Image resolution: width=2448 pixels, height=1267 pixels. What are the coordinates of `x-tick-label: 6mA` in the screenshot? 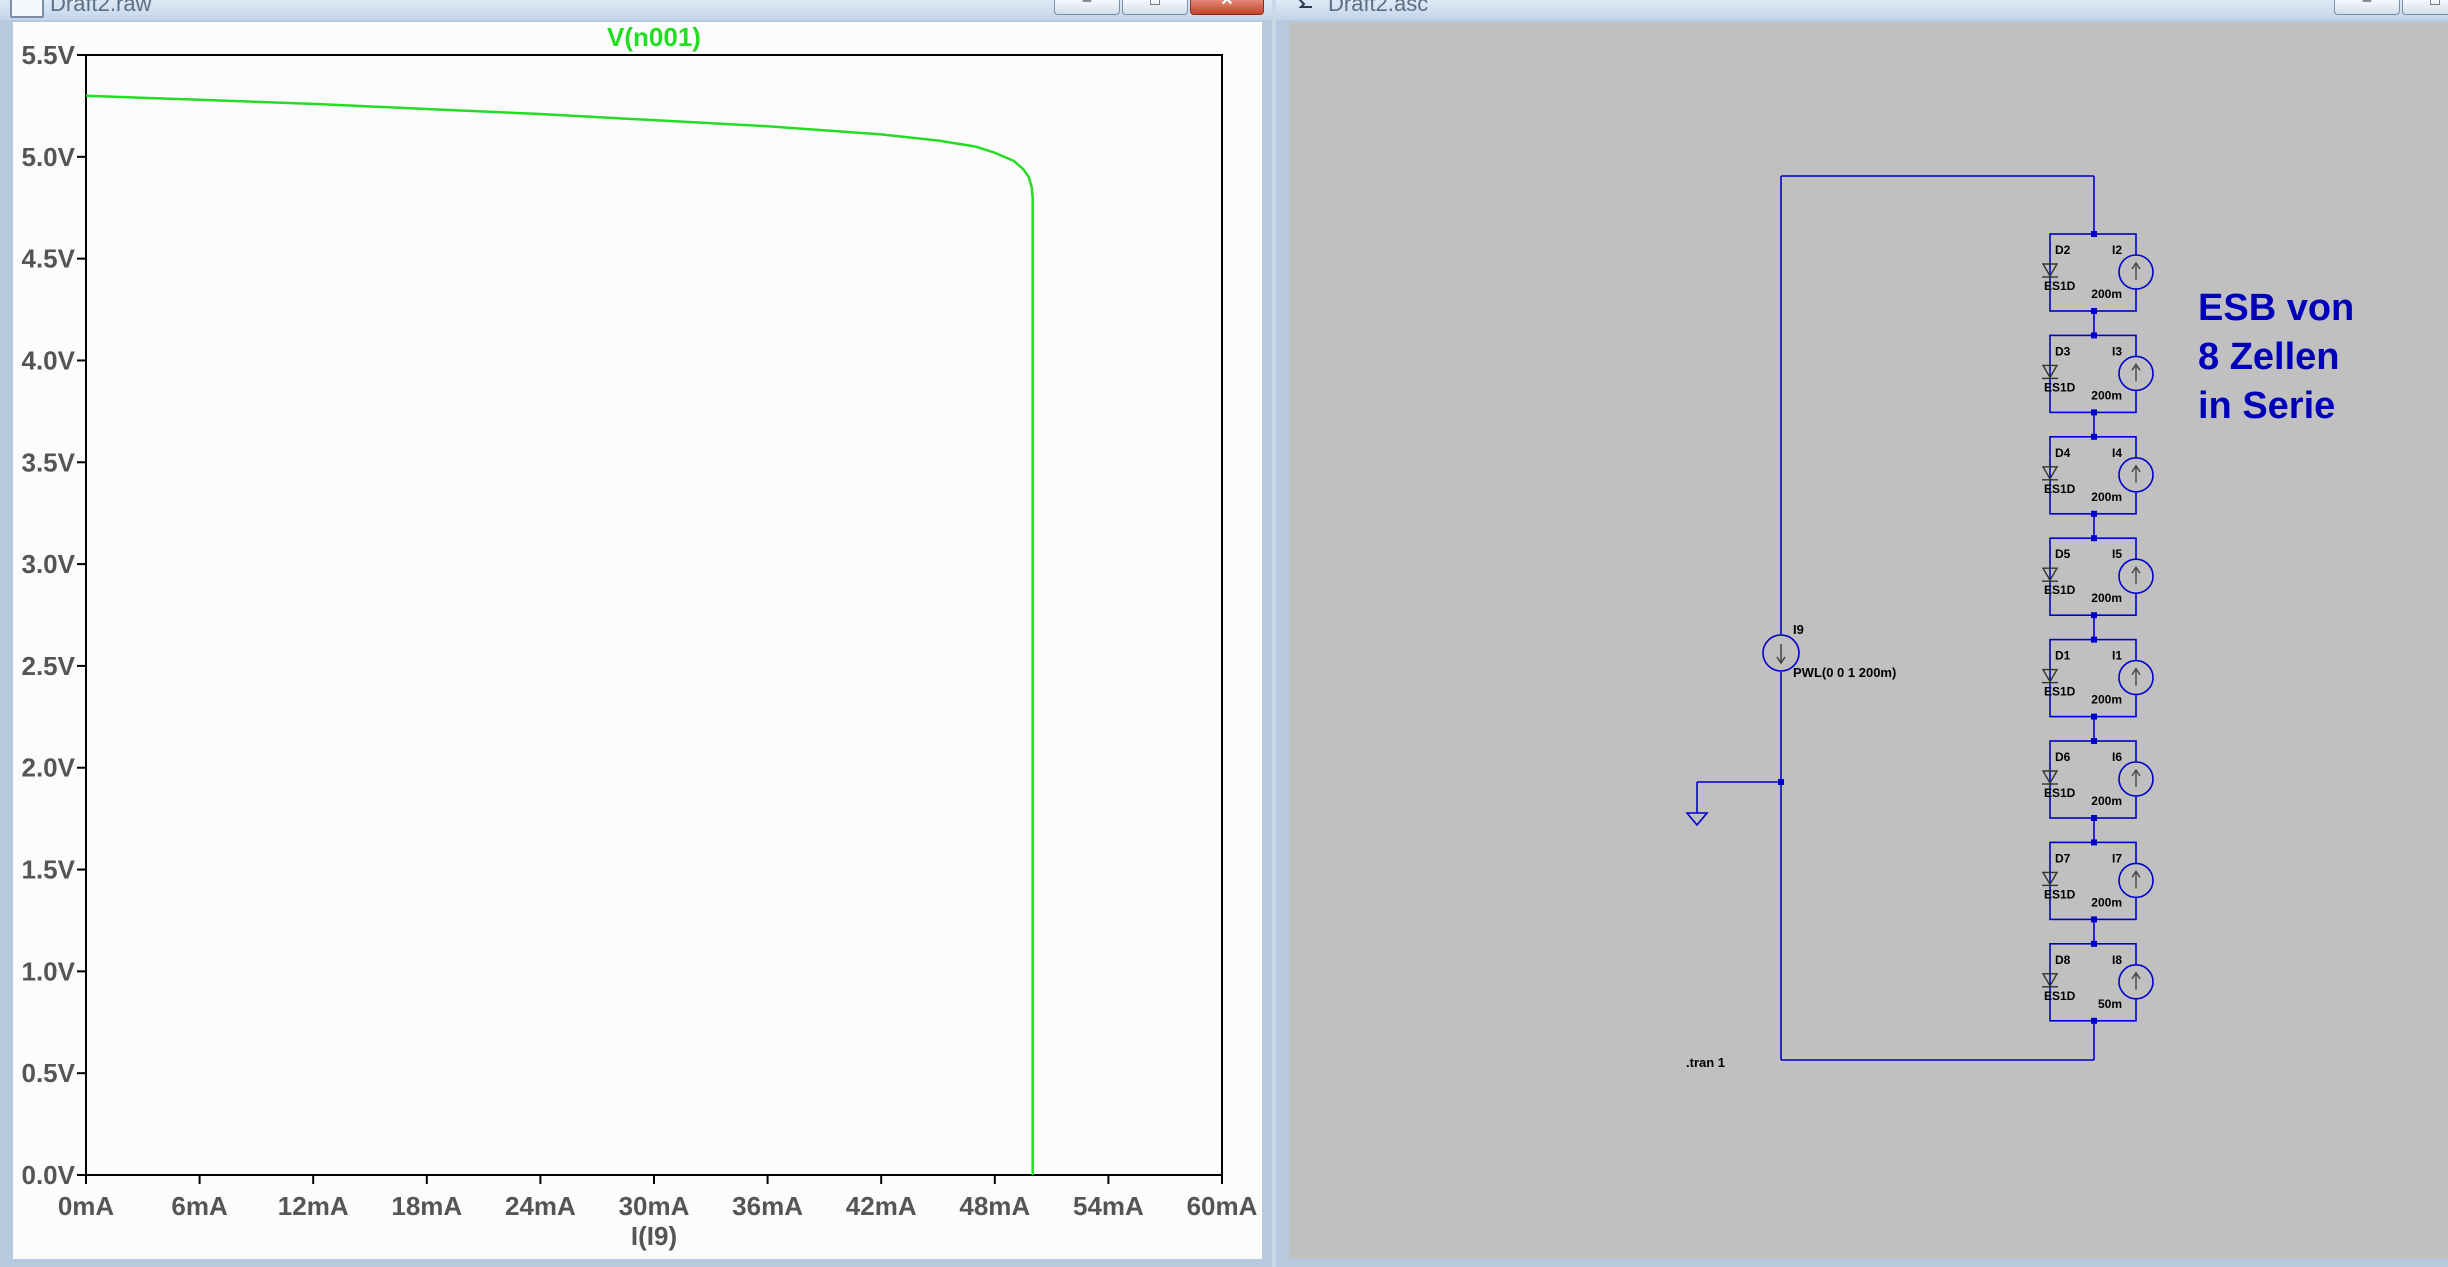 It's located at (199, 1206).